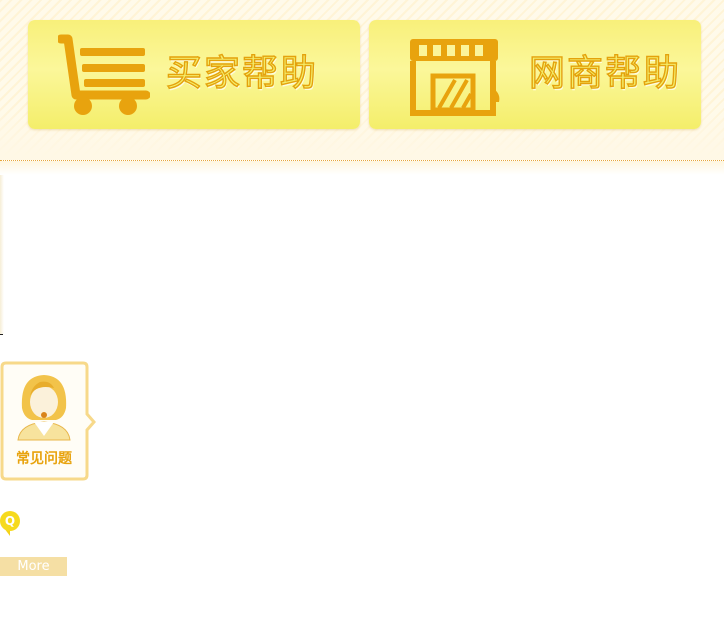 The height and width of the screenshot is (638, 724). I want to click on question-badge-text: Q, so click(10, 521).